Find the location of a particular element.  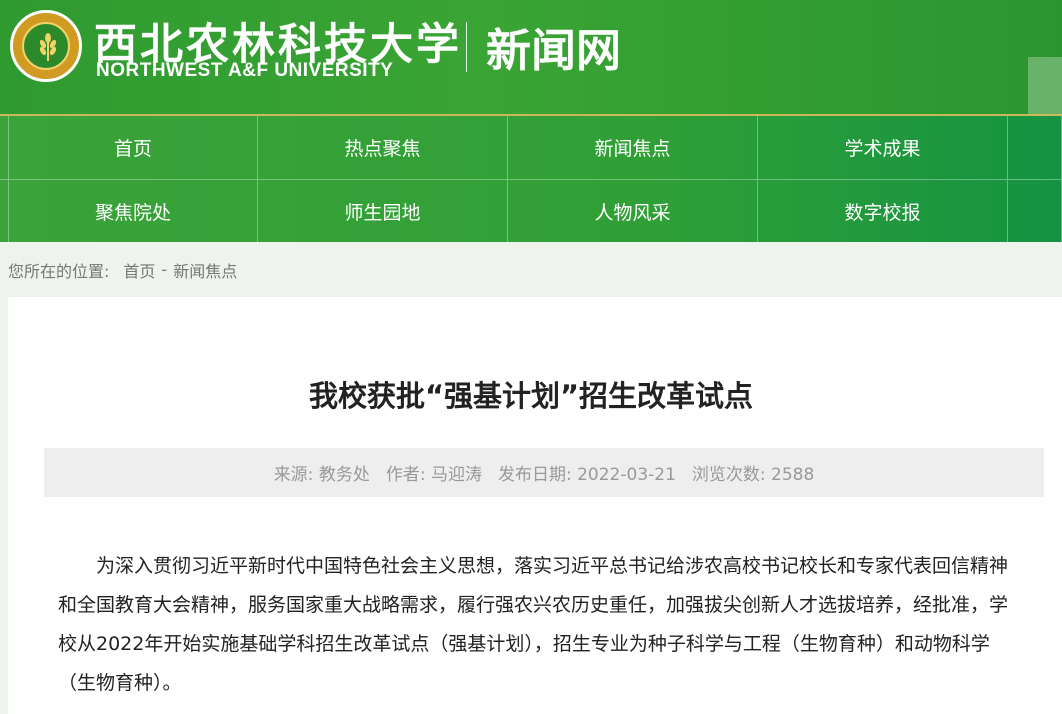

nav-item-hot-focus: 热点聚焦 is located at coordinates (383, 147).